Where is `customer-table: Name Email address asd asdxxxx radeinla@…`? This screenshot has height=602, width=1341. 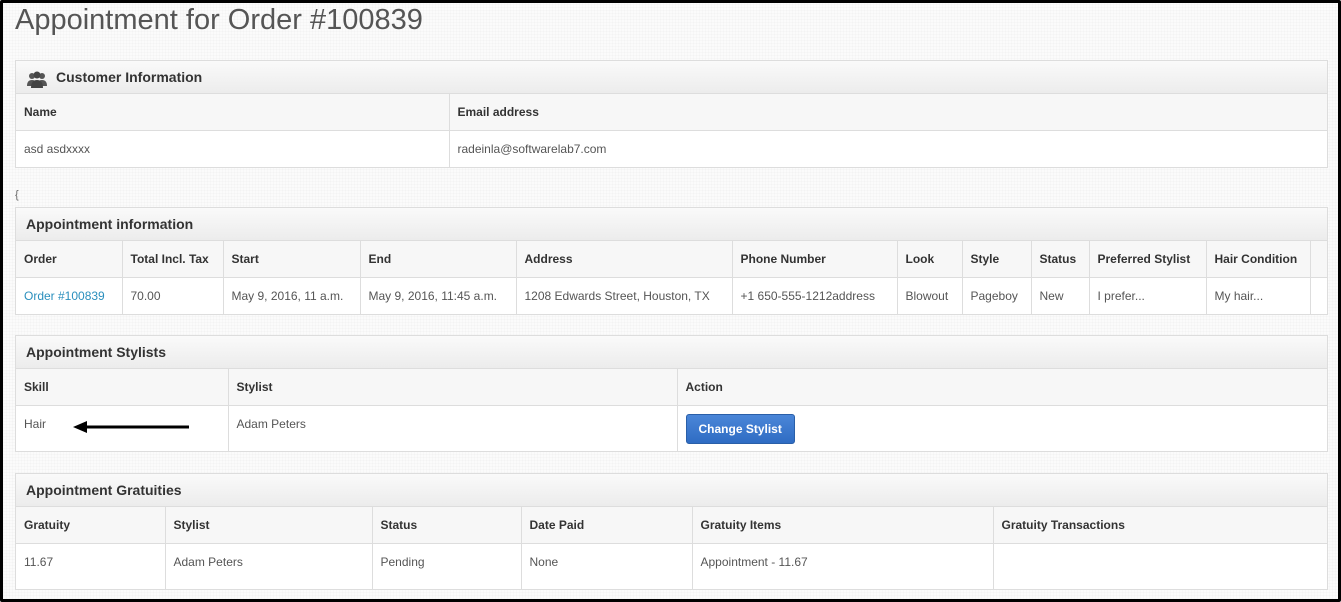 customer-table: Name Email address asd asdxxxx radeinla@… is located at coordinates (671, 130).